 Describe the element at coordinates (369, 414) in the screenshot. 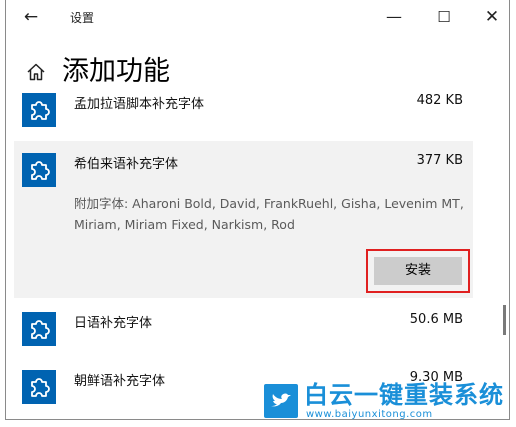

I see `watermark-url: www.baiyunxitong.com` at that location.